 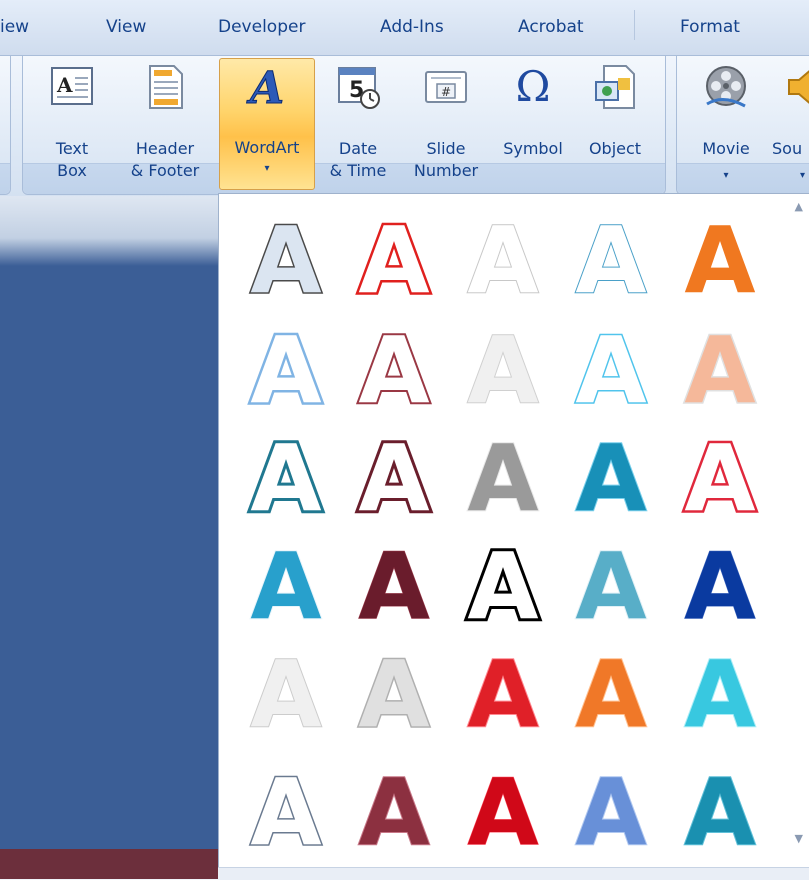 I want to click on wordart-style-27: A, so click(x=394, y=812).